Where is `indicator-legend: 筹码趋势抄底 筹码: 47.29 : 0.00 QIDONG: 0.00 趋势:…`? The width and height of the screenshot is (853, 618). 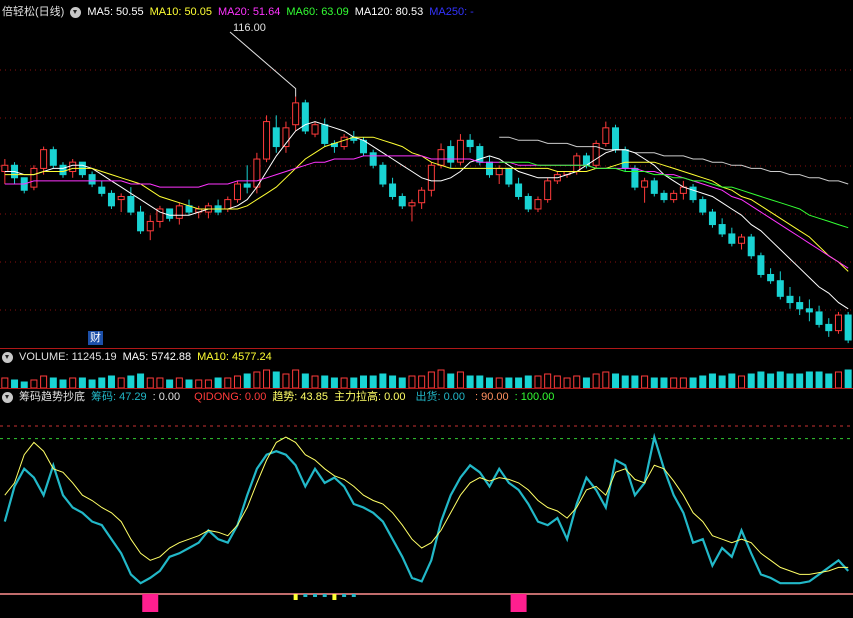 indicator-legend: 筹码趋势抄底 筹码: 47.29 : 0.00 QIDONG: 0.00 趋势:… is located at coordinates (277, 397).